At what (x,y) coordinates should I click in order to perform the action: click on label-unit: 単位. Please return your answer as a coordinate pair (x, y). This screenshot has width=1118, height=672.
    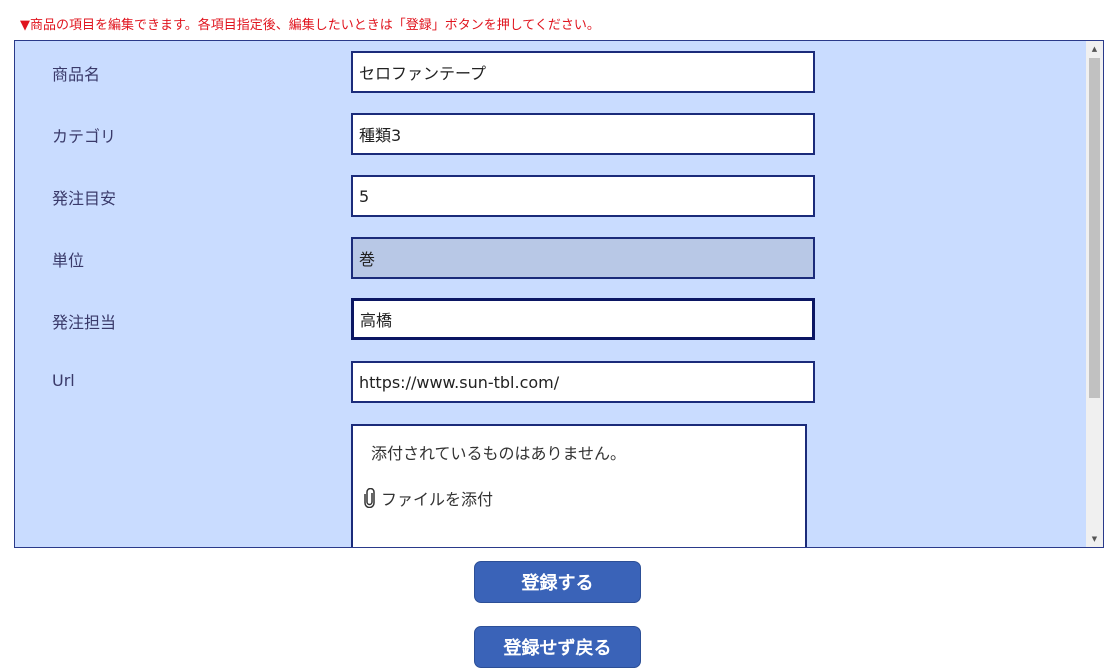
    Looking at the image, I should click on (68, 260).